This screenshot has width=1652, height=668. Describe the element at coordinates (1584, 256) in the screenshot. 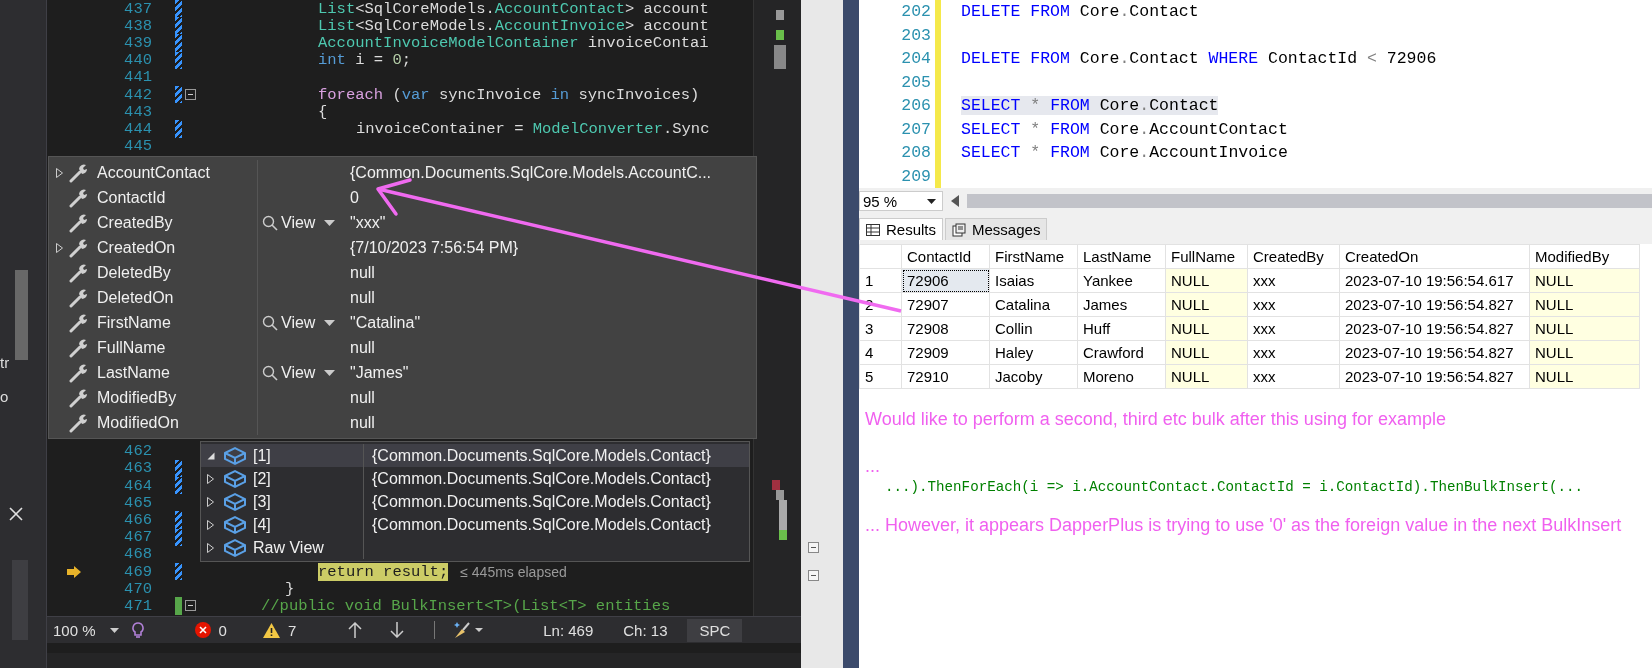

I see `column-header: ModifiedBy` at that location.